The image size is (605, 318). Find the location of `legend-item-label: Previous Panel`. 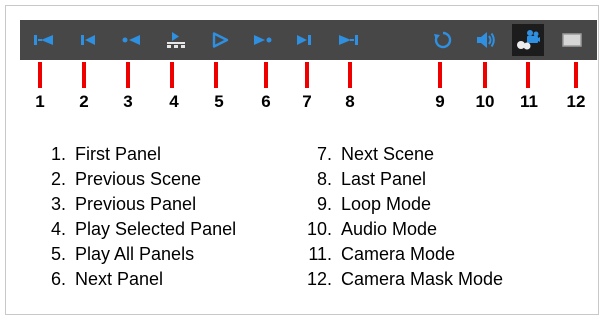

legend-item-label: Previous Panel is located at coordinates (136, 204).